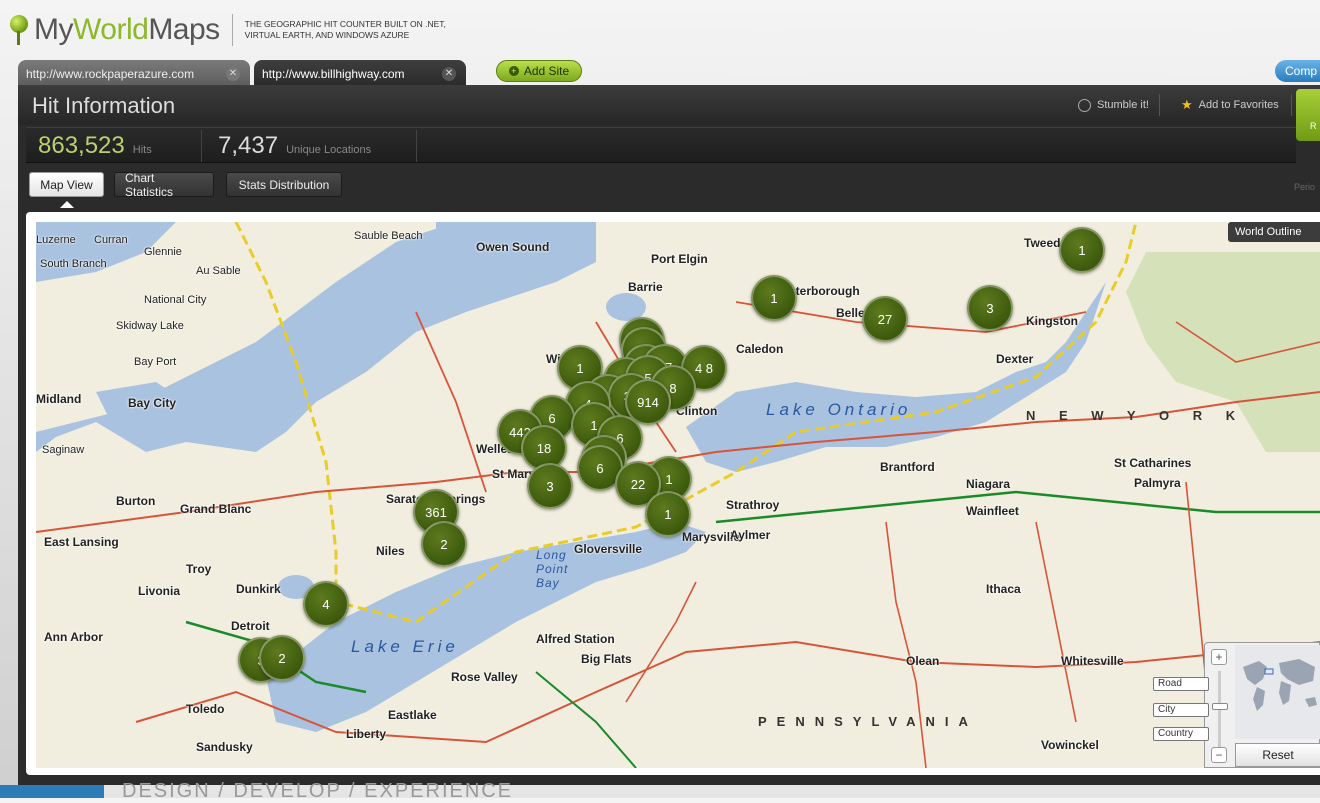 The width and height of the screenshot is (1320, 803). Describe the element at coordinates (333, 73) in the screenshot. I see `tab-label: http://www.billhighway.com` at that location.